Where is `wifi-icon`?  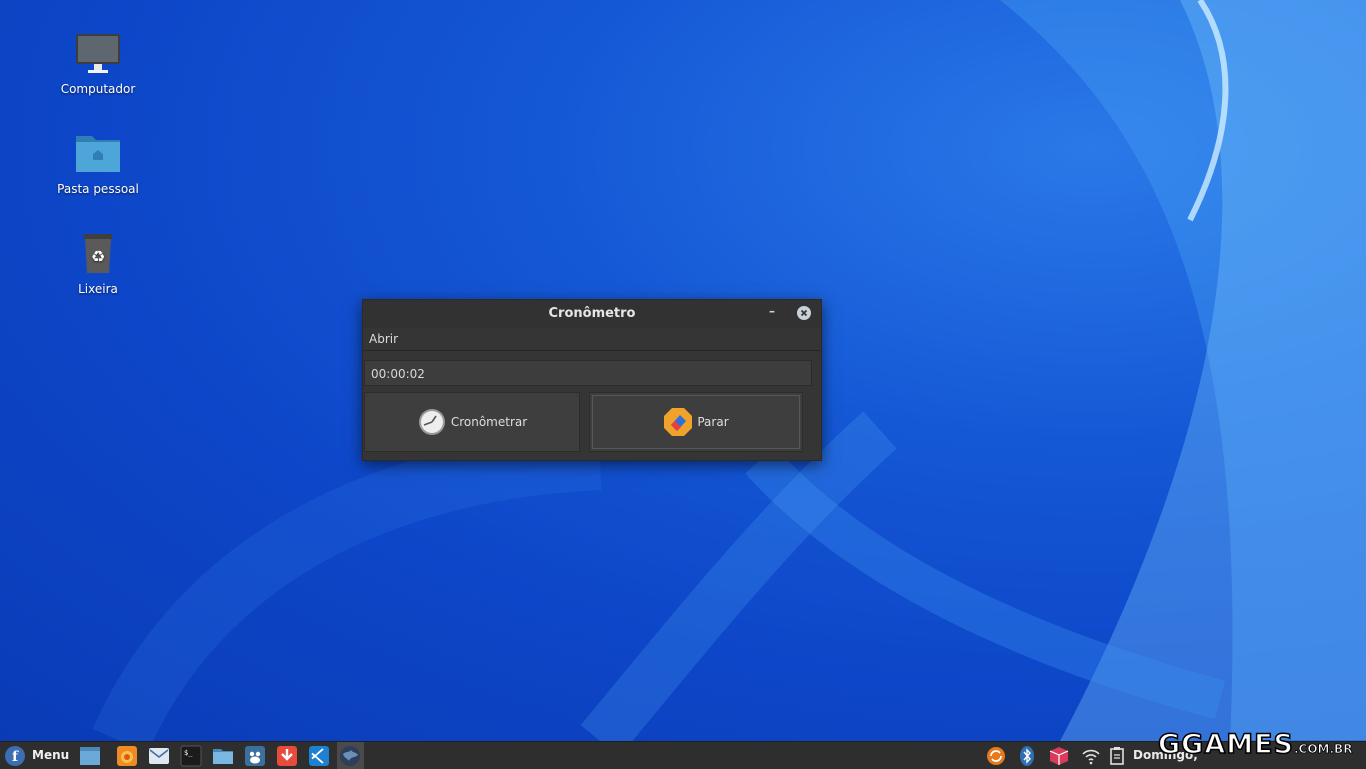
wifi-icon is located at coordinates (1091, 756).